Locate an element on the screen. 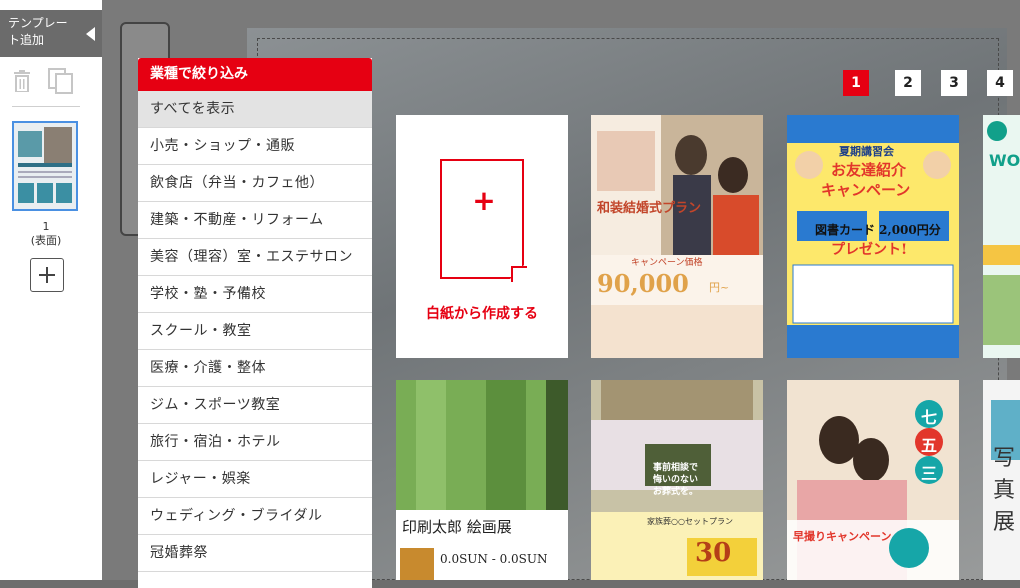 The width and height of the screenshot is (1020, 588). summer-present: プレゼント! is located at coordinates (869, 250).